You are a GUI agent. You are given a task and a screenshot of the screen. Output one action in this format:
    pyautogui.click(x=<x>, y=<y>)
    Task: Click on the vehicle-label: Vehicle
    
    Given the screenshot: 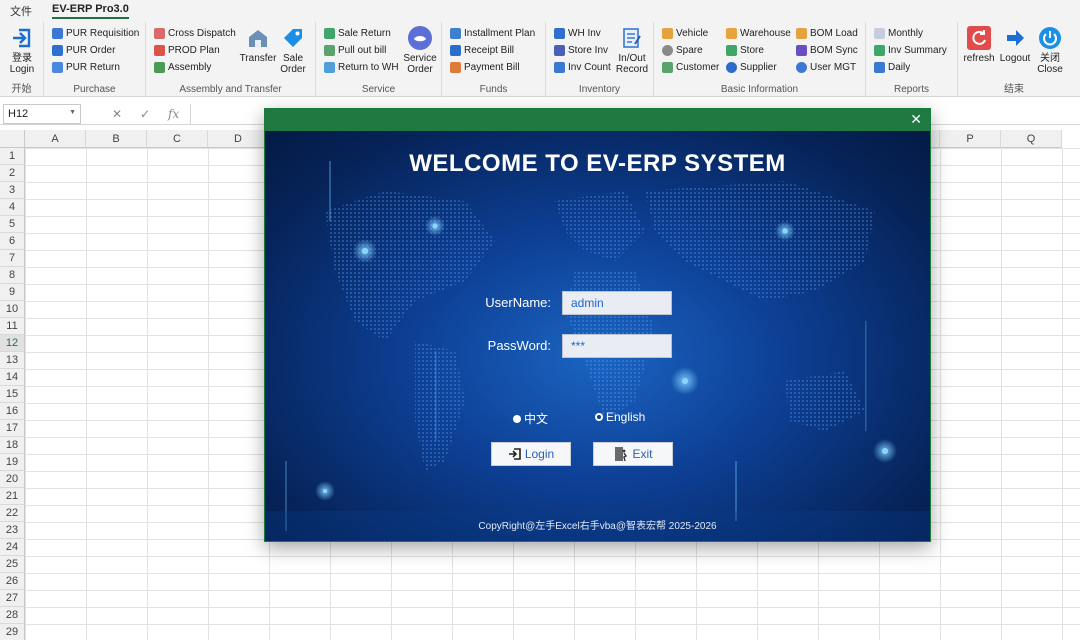 What is the action you would take?
    pyautogui.click(x=692, y=33)
    